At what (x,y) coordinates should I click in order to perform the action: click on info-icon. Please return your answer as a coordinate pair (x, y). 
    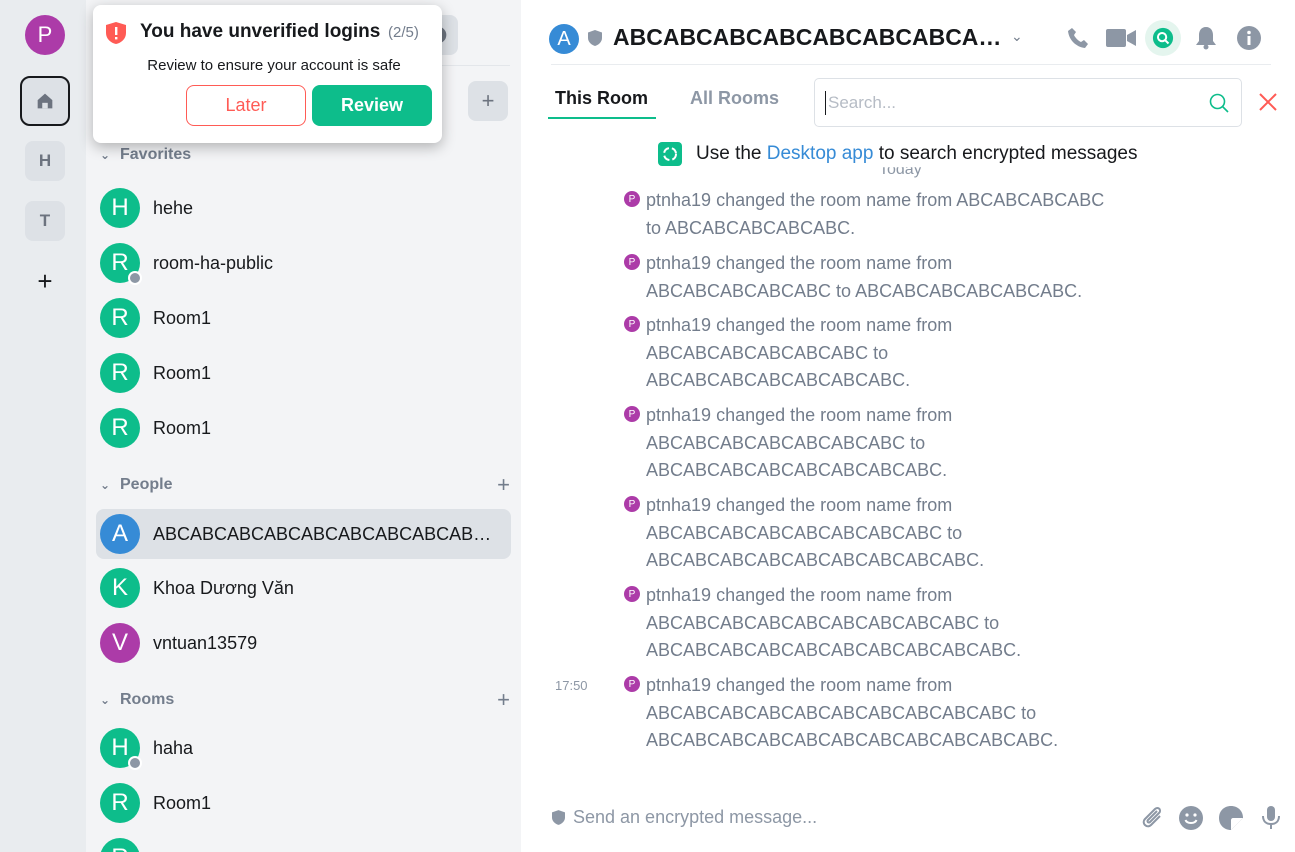
    Looking at the image, I should click on (1249, 38).